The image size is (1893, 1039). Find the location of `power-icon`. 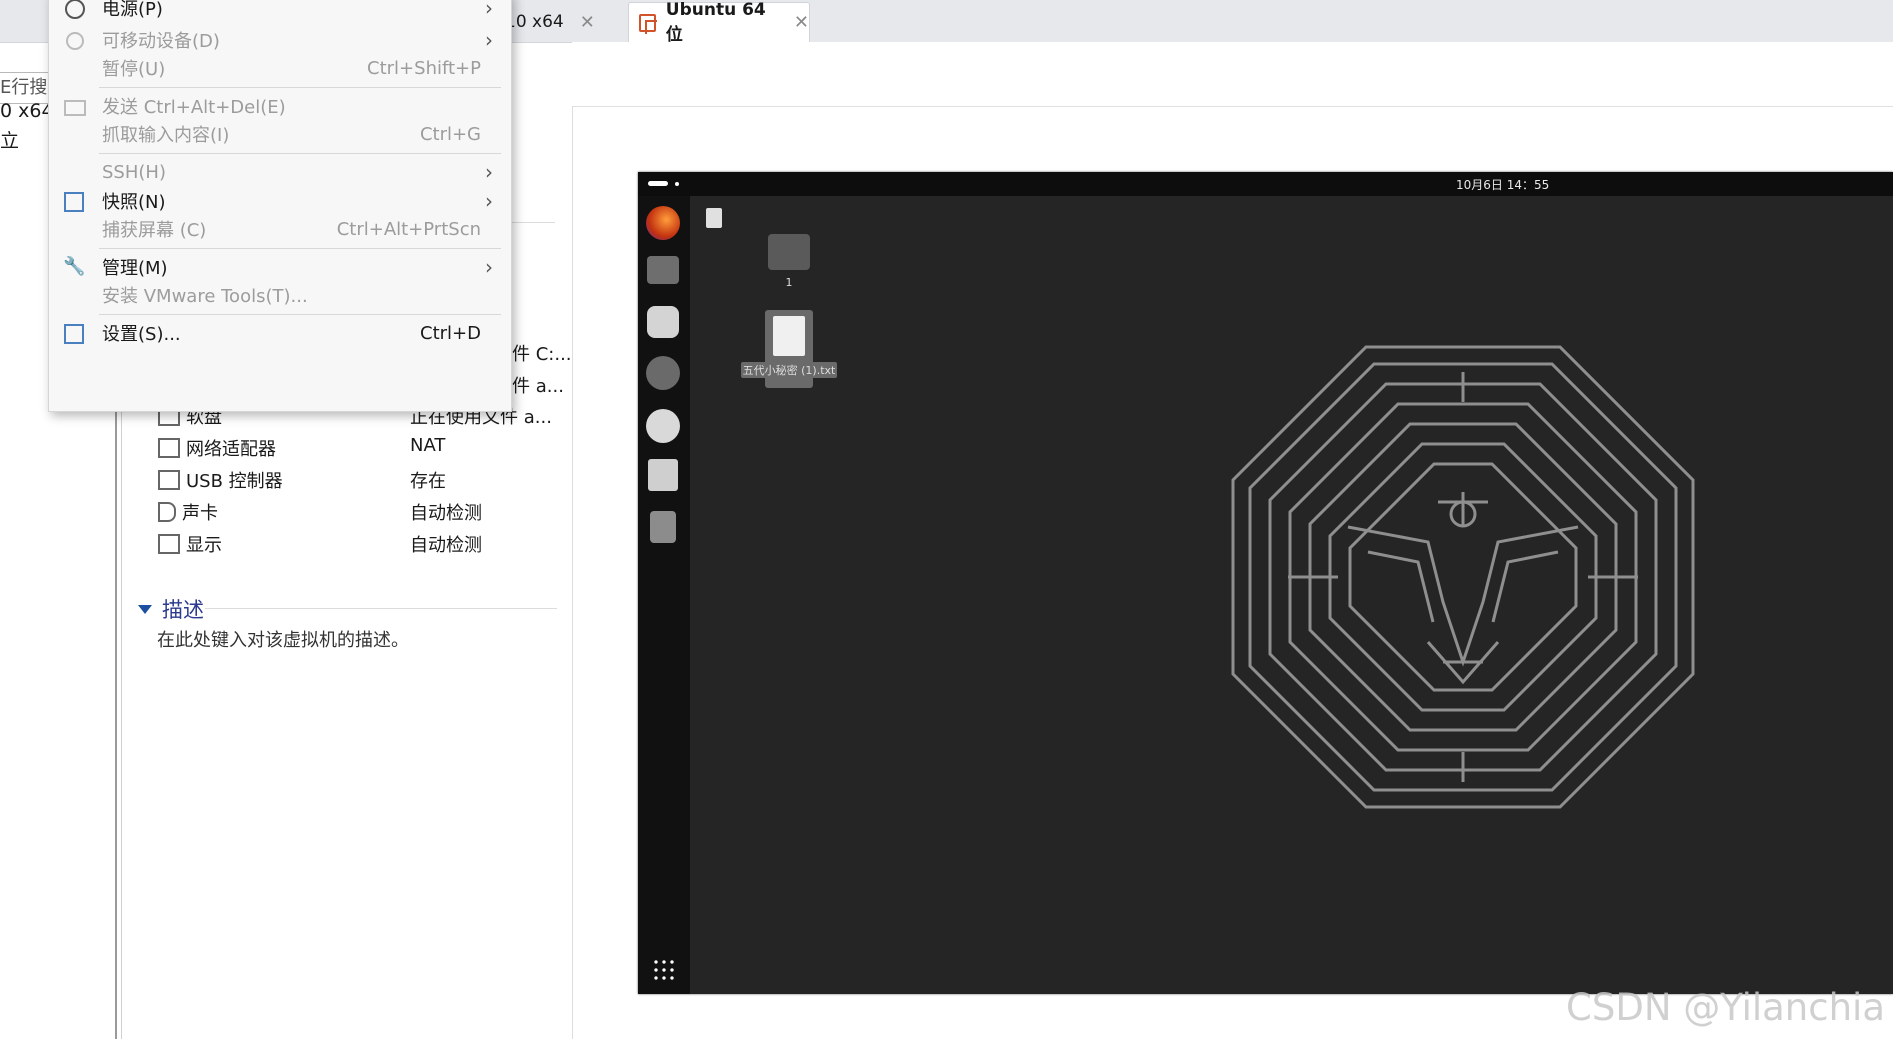

power-icon is located at coordinates (75, 9).